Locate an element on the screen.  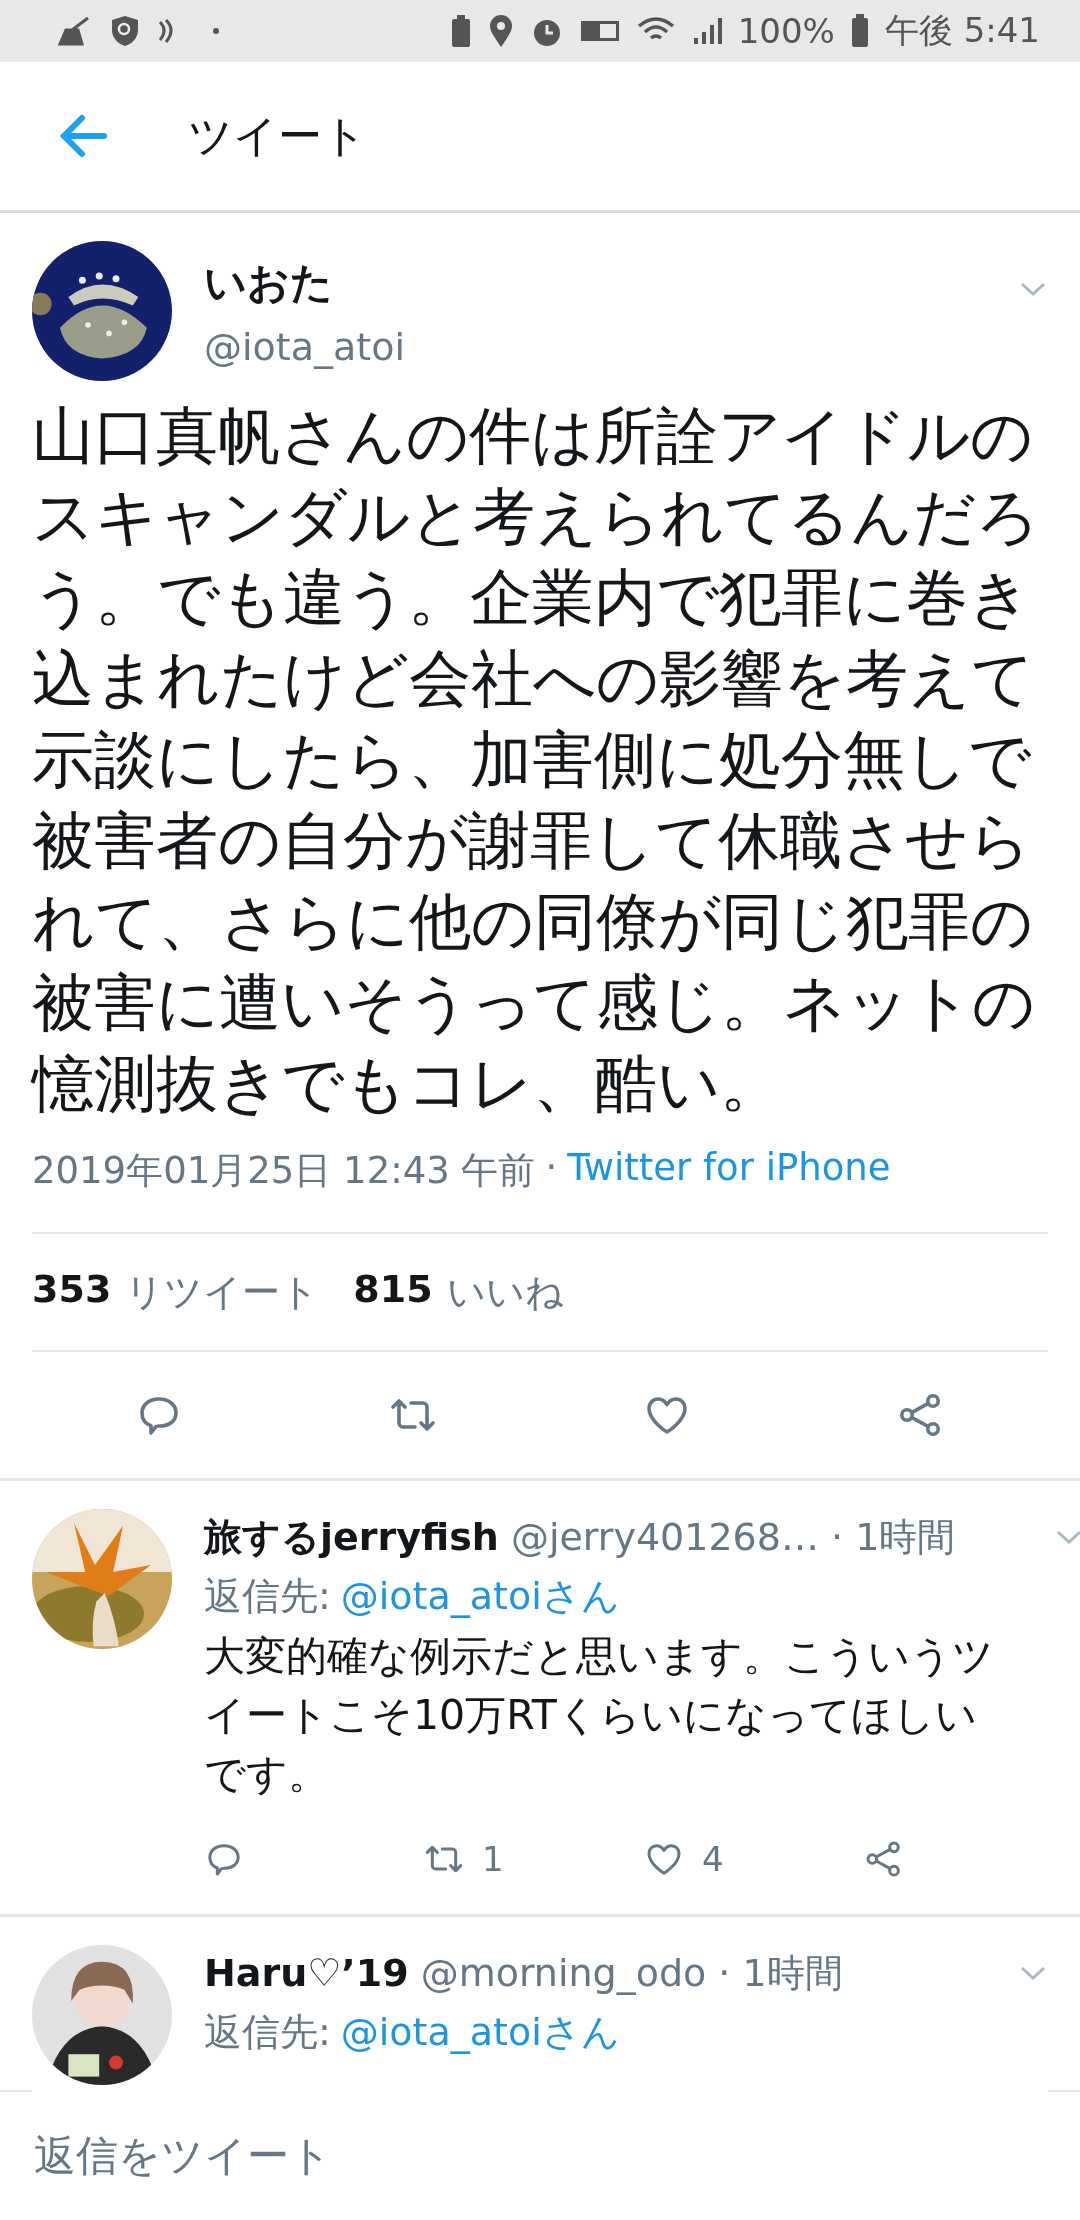
battery-saver-icon is located at coordinates (460, 31).